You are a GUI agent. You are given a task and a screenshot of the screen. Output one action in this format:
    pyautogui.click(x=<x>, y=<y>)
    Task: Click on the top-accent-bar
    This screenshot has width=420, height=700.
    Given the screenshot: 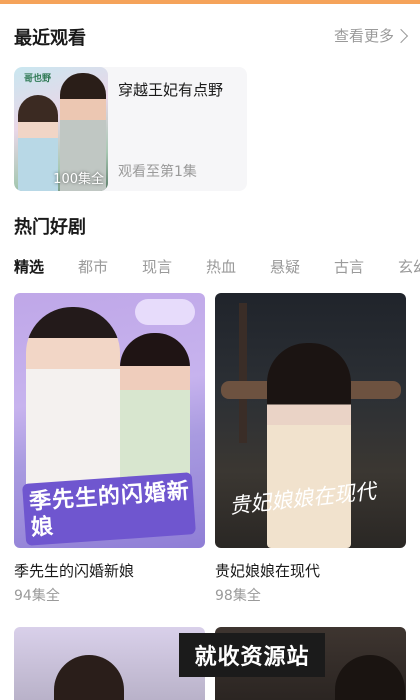 What is the action you would take?
    pyautogui.click(x=210, y=2)
    